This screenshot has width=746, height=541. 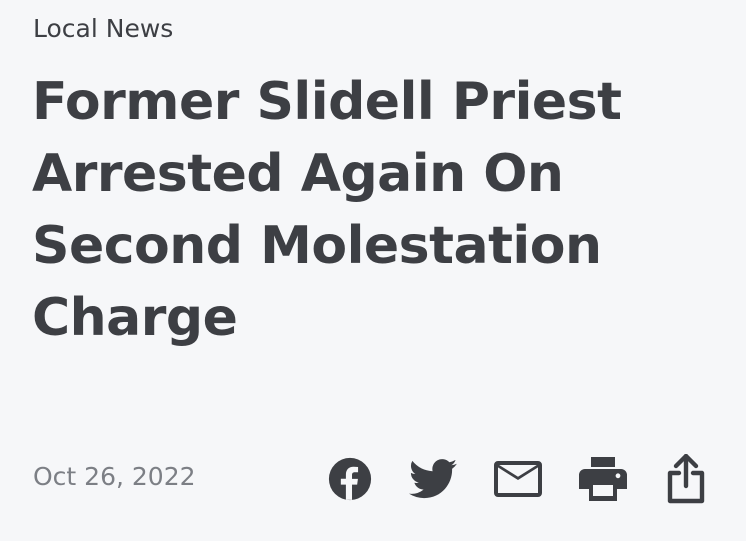 I want to click on share-twitter-button, so click(x=433, y=479).